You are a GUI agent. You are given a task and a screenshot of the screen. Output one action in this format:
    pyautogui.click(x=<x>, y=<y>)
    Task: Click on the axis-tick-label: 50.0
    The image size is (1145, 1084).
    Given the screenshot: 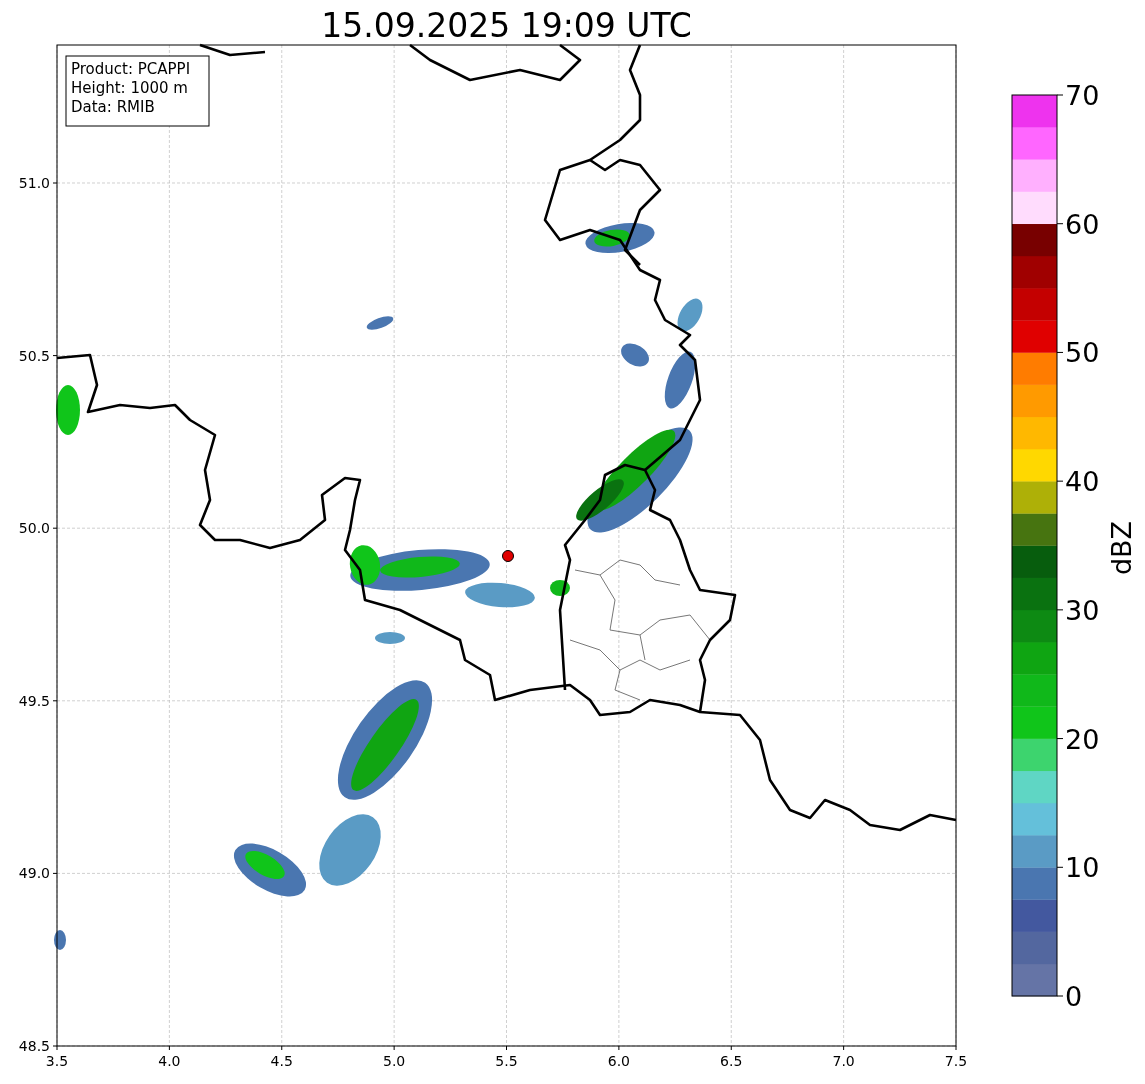 What is the action you would take?
    pyautogui.click(x=34, y=528)
    